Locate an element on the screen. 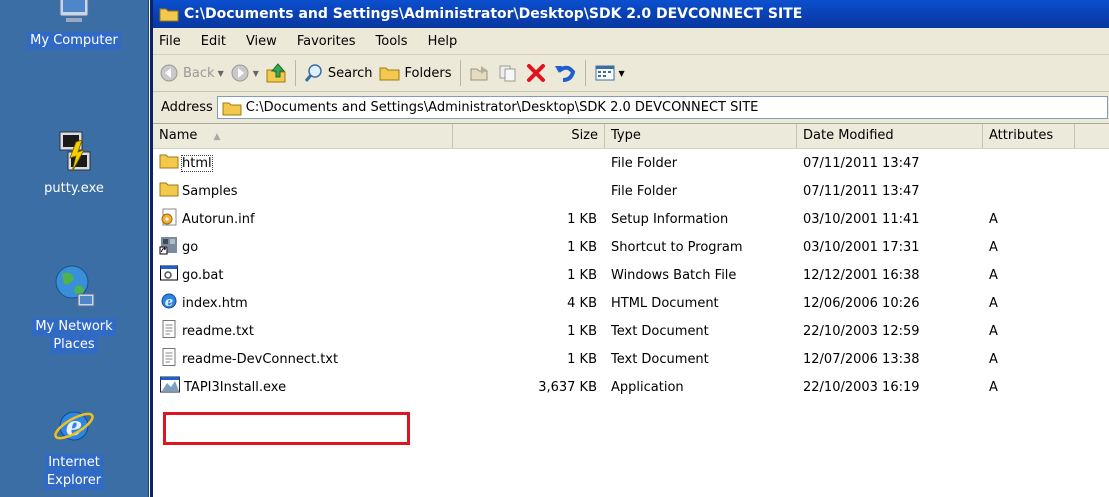  up-folder-icon is located at coordinates (276, 73).